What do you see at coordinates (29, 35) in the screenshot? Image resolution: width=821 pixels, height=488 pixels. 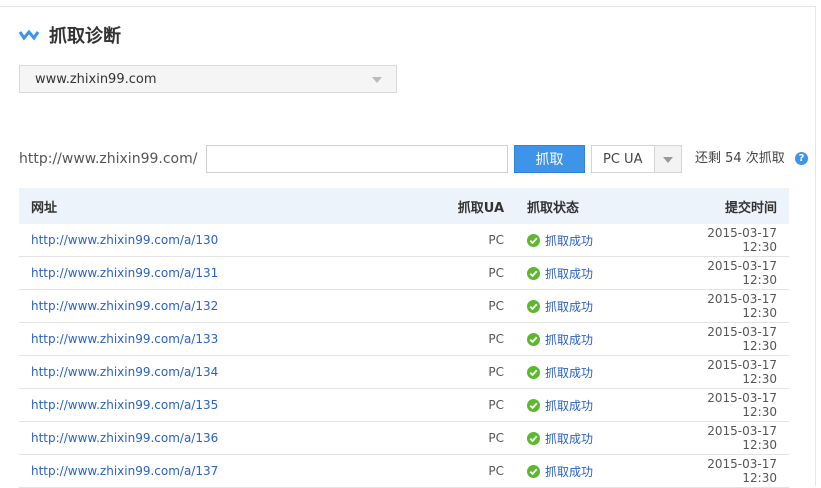 I see `zigzag-icon` at bounding box center [29, 35].